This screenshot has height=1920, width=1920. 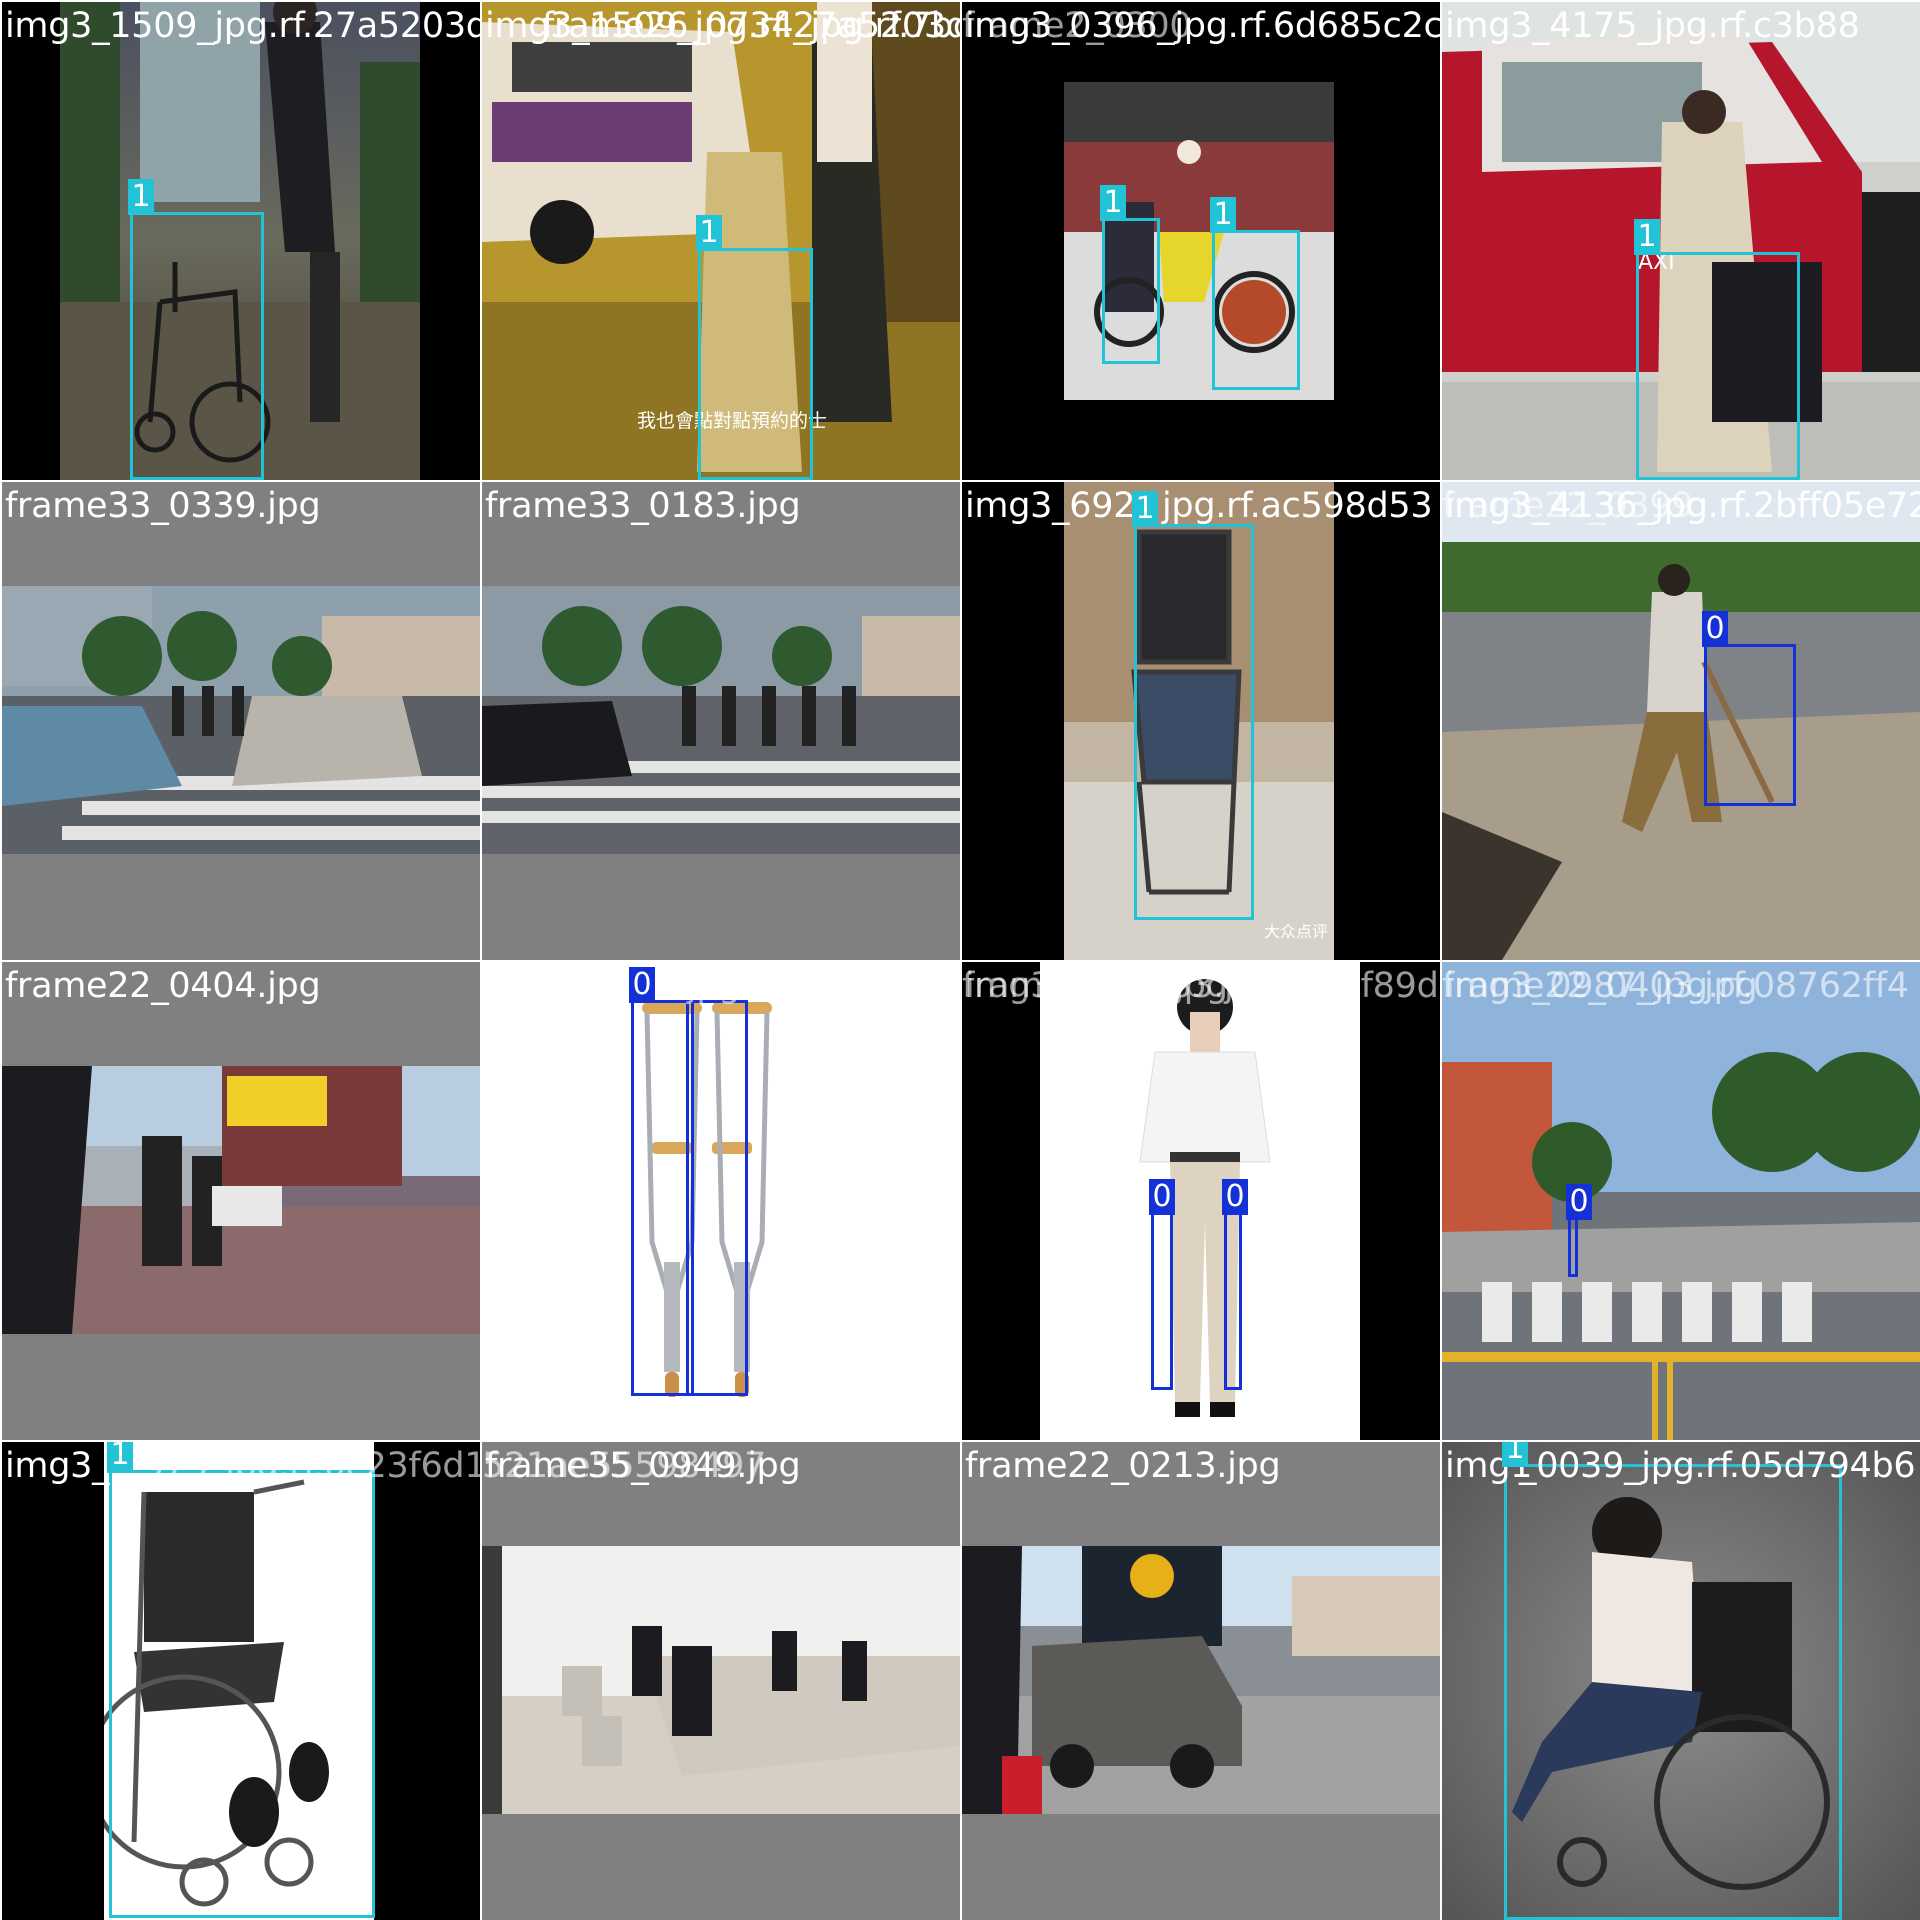 I want to click on tile-filename-overlay: frame22_0483.jpg, so click(x=1120, y=986).